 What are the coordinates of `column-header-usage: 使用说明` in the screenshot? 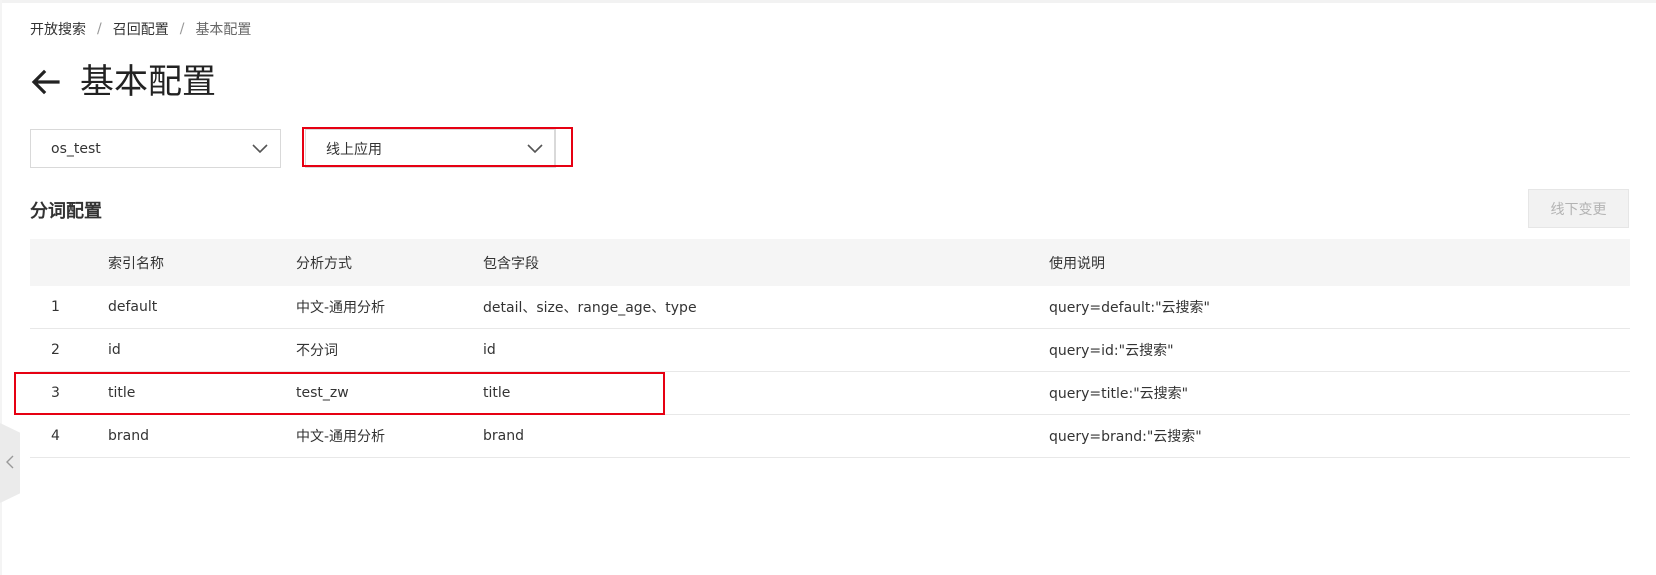 It's located at (1077, 263).